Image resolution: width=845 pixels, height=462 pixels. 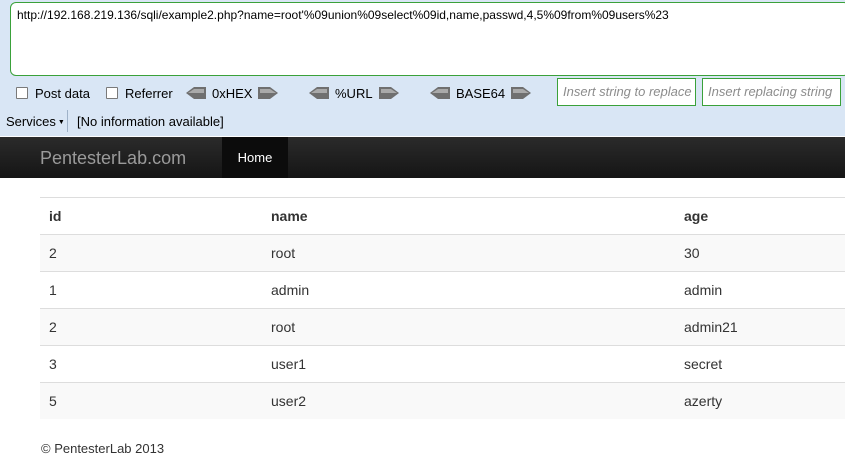 What do you see at coordinates (55, 216) in the screenshot?
I see `header-id: id` at bounding box center [55, 216].